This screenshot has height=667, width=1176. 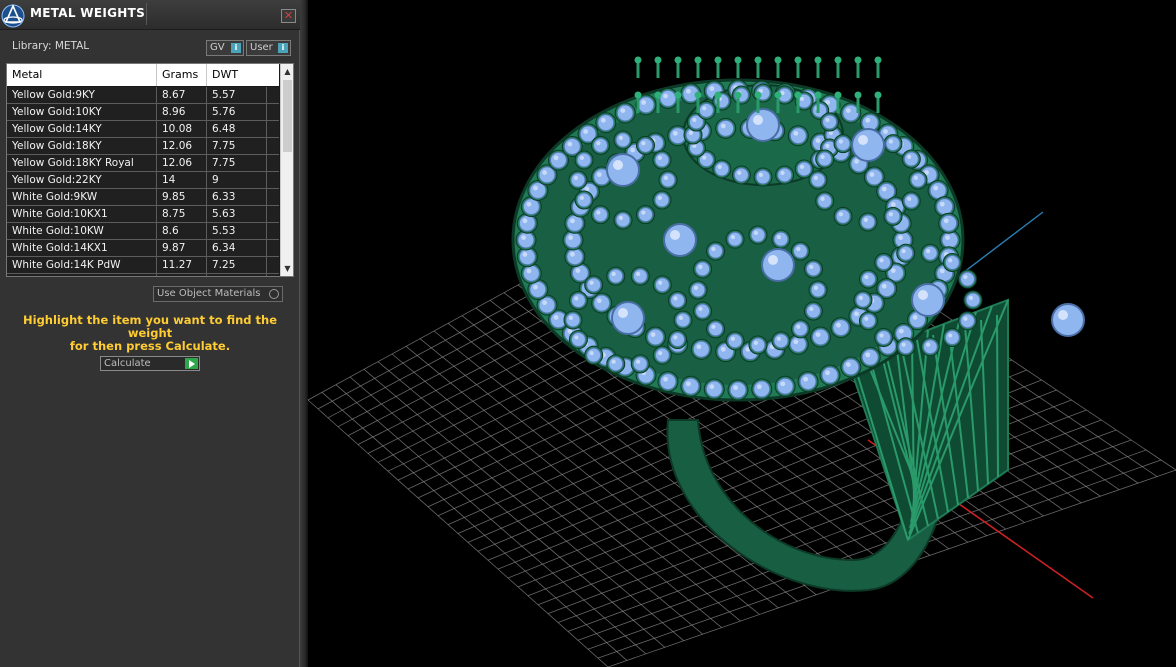 I want to click on table-row: Yellow Gold:18KY Royal 12.06 7.75, so click(x=143, y=163).